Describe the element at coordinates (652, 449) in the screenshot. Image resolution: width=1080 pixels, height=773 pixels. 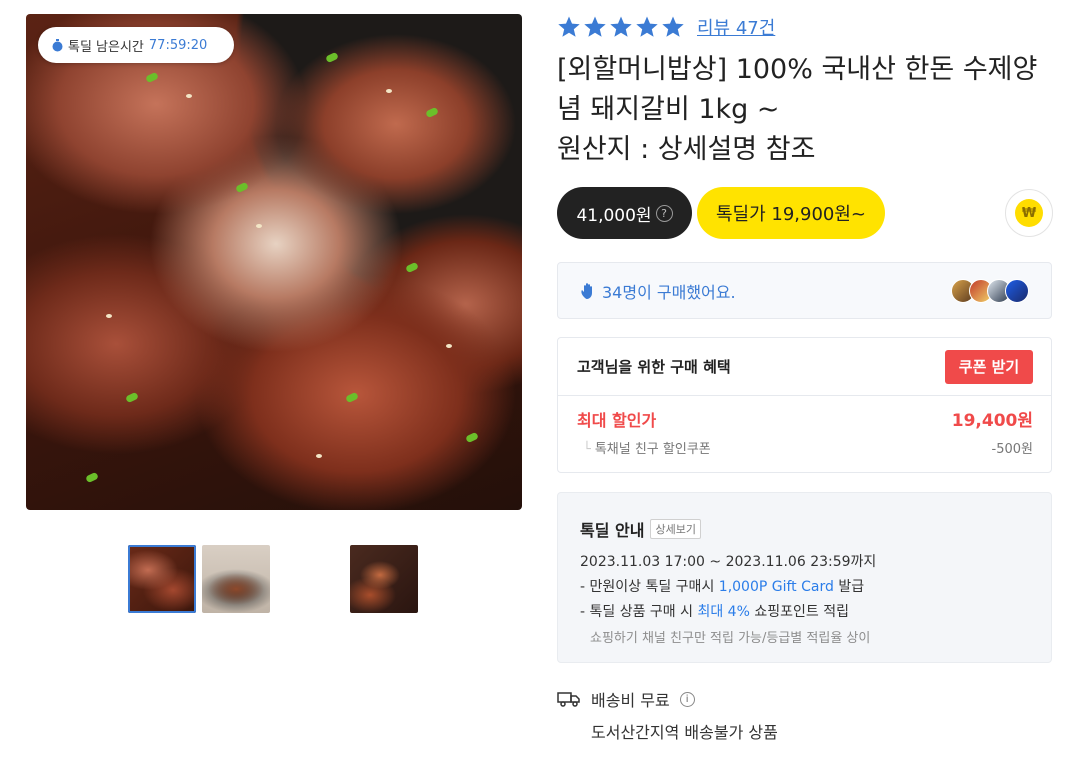
I see `coupon-detail-label: 톡채널 친구 할인쿠폰` at that location.